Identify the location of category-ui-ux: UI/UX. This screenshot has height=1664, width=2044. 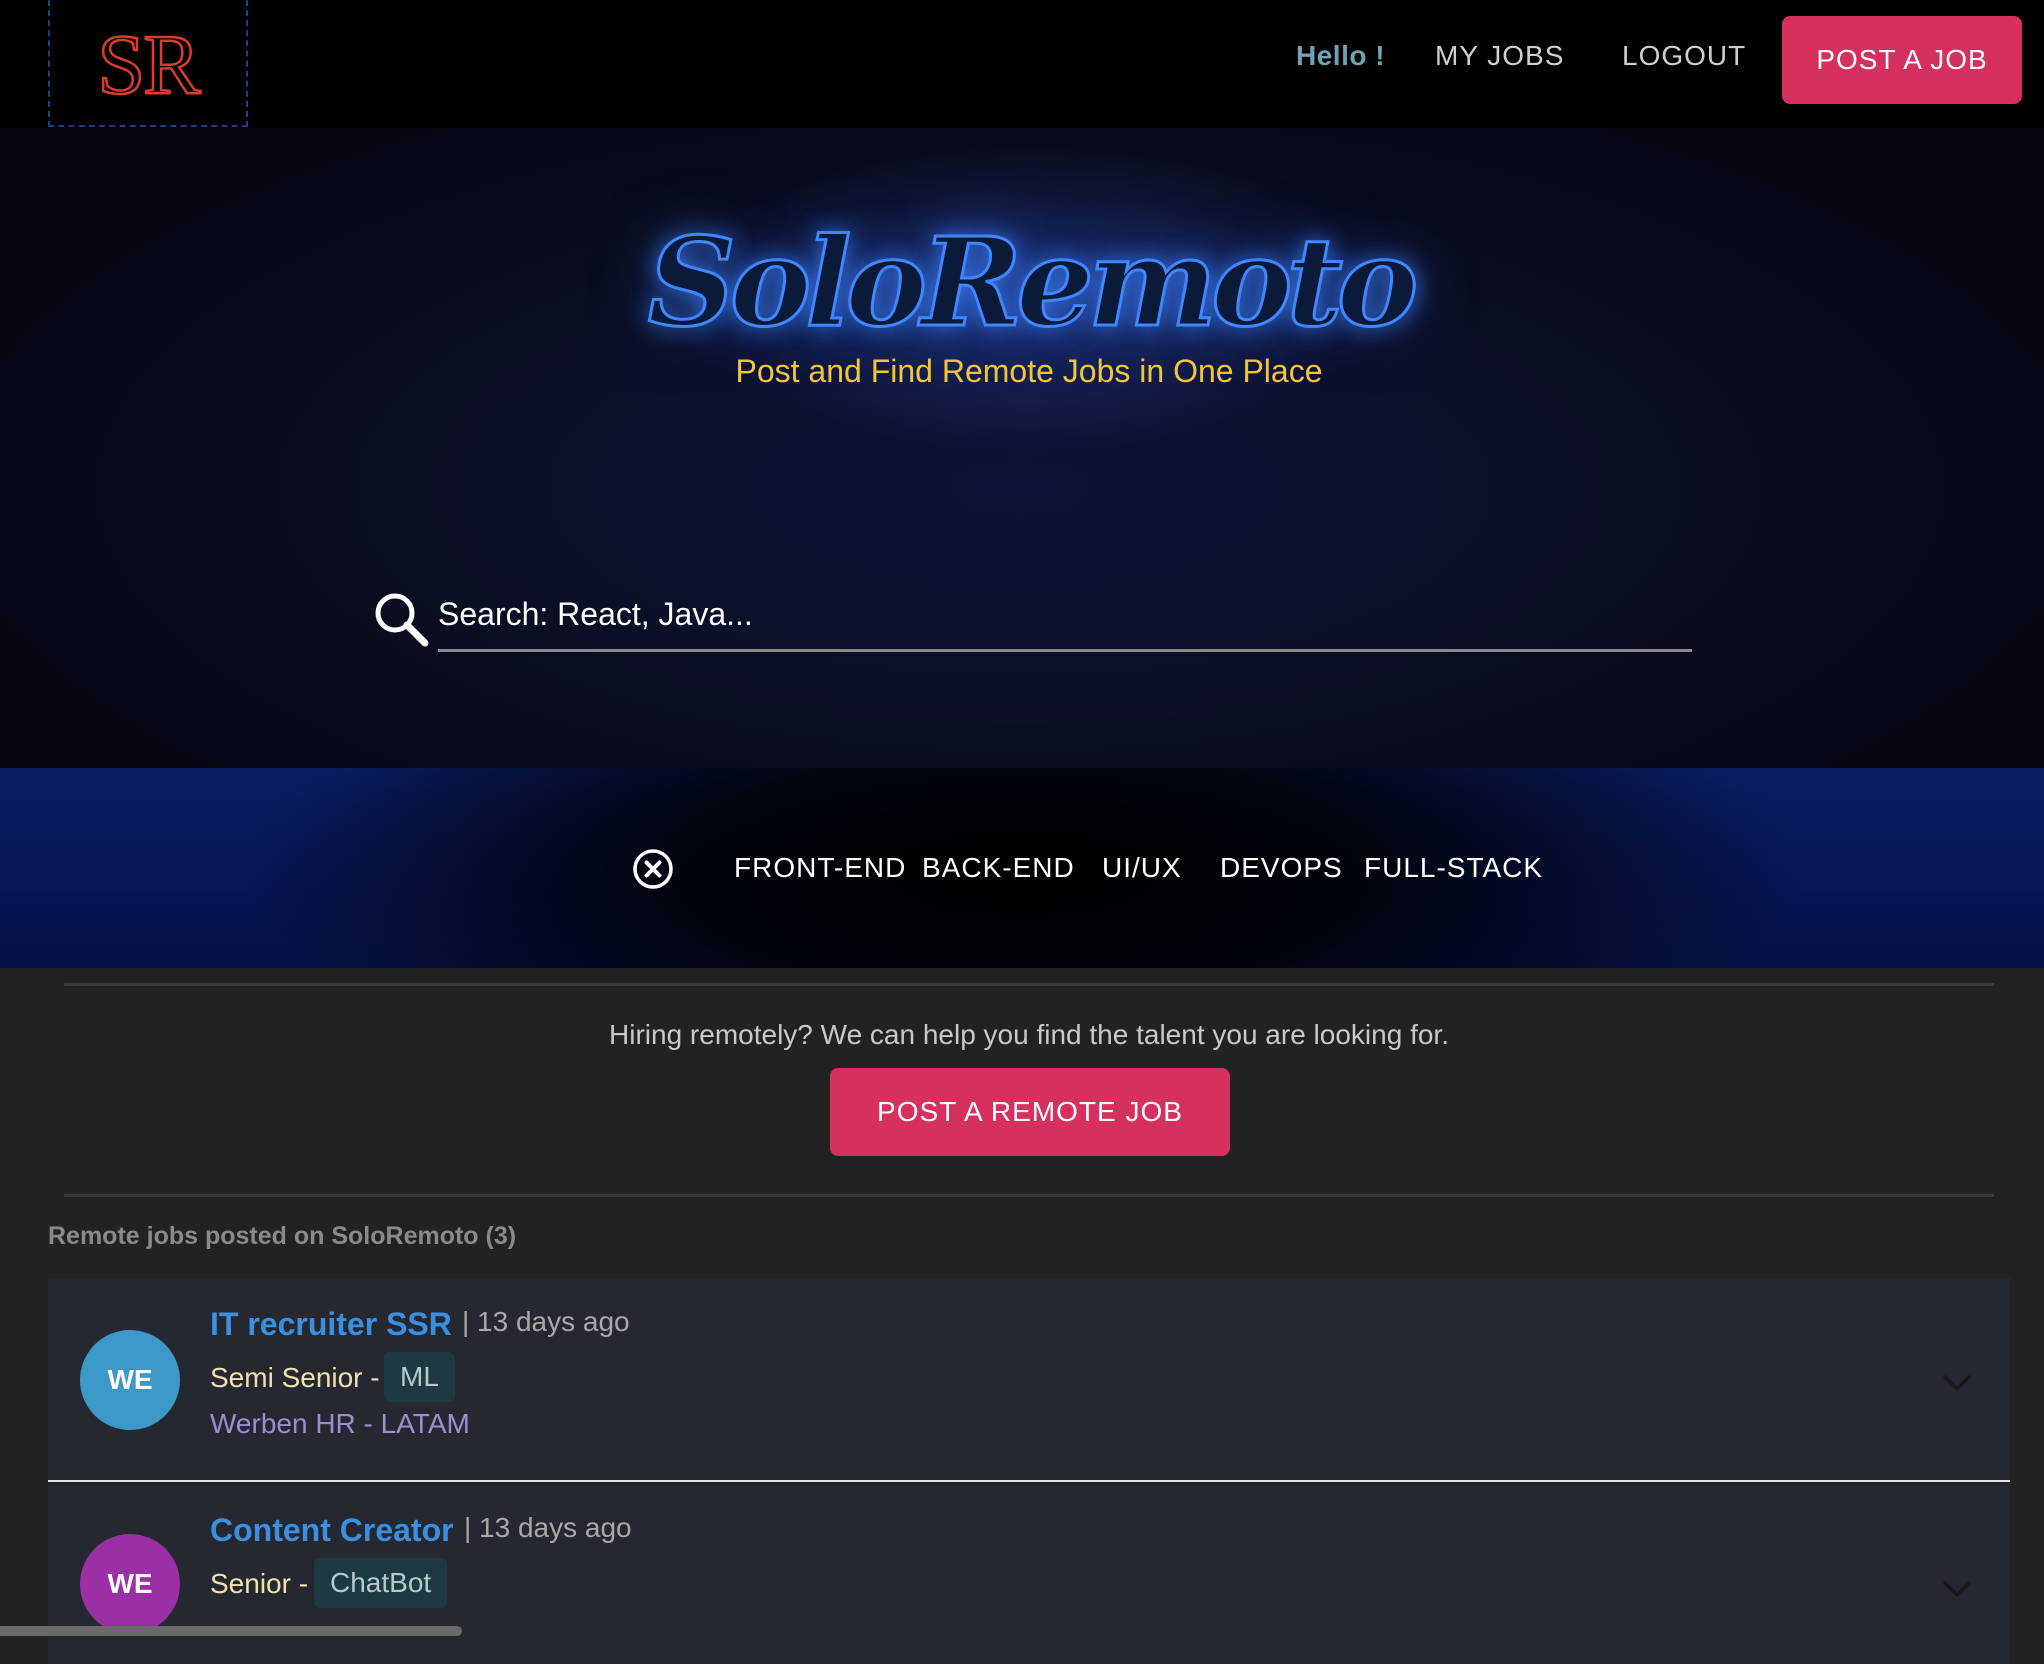
(1142, 868).